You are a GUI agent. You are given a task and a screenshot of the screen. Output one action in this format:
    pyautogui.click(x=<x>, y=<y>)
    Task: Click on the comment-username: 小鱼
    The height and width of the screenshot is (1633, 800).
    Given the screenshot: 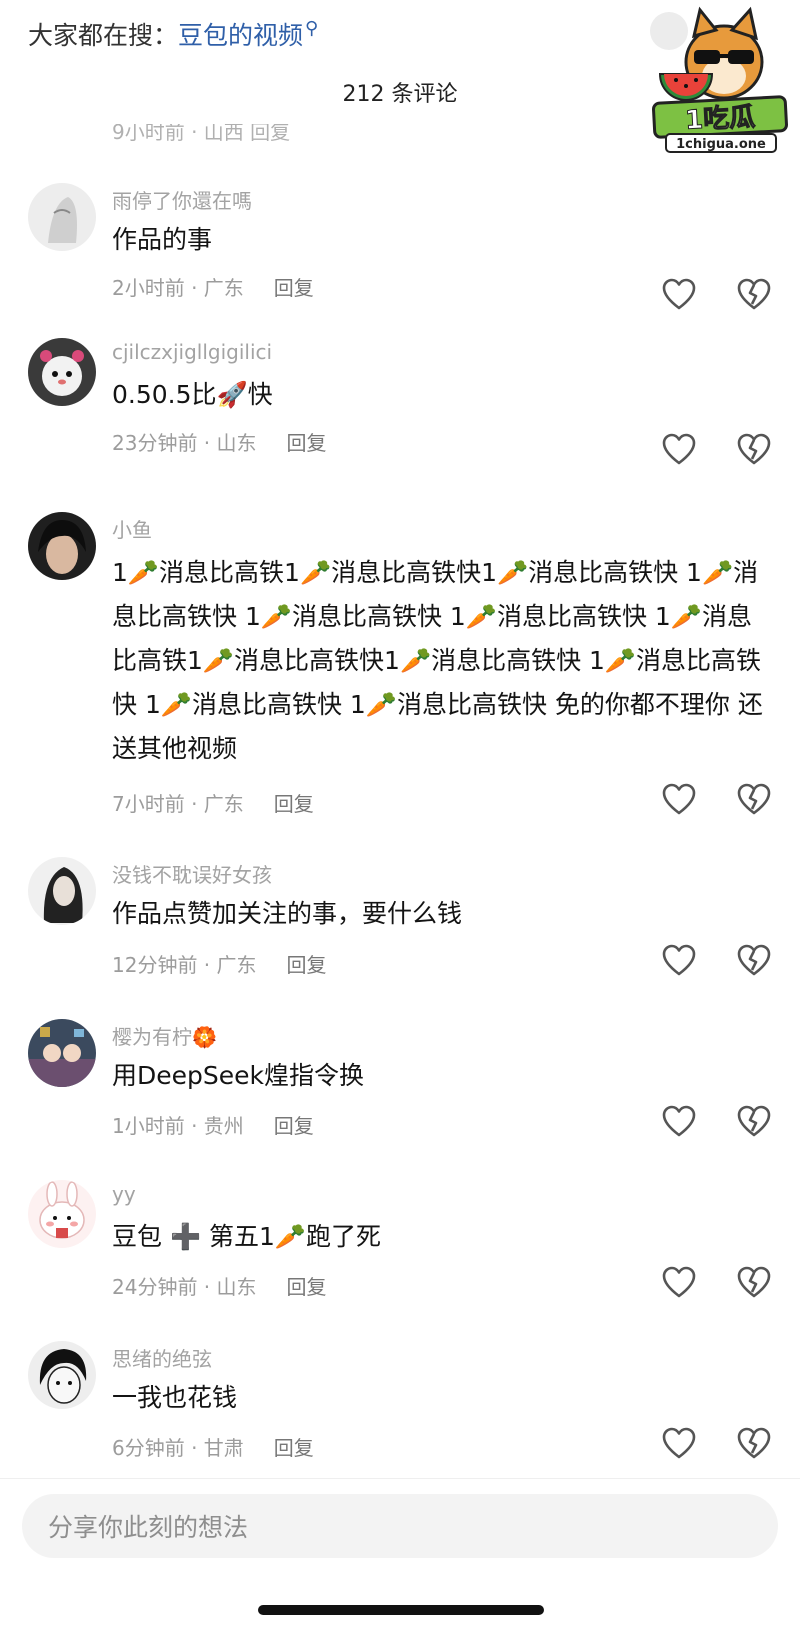 What is the action you would take?
    pyautogui.click(x=132, y=528)
    